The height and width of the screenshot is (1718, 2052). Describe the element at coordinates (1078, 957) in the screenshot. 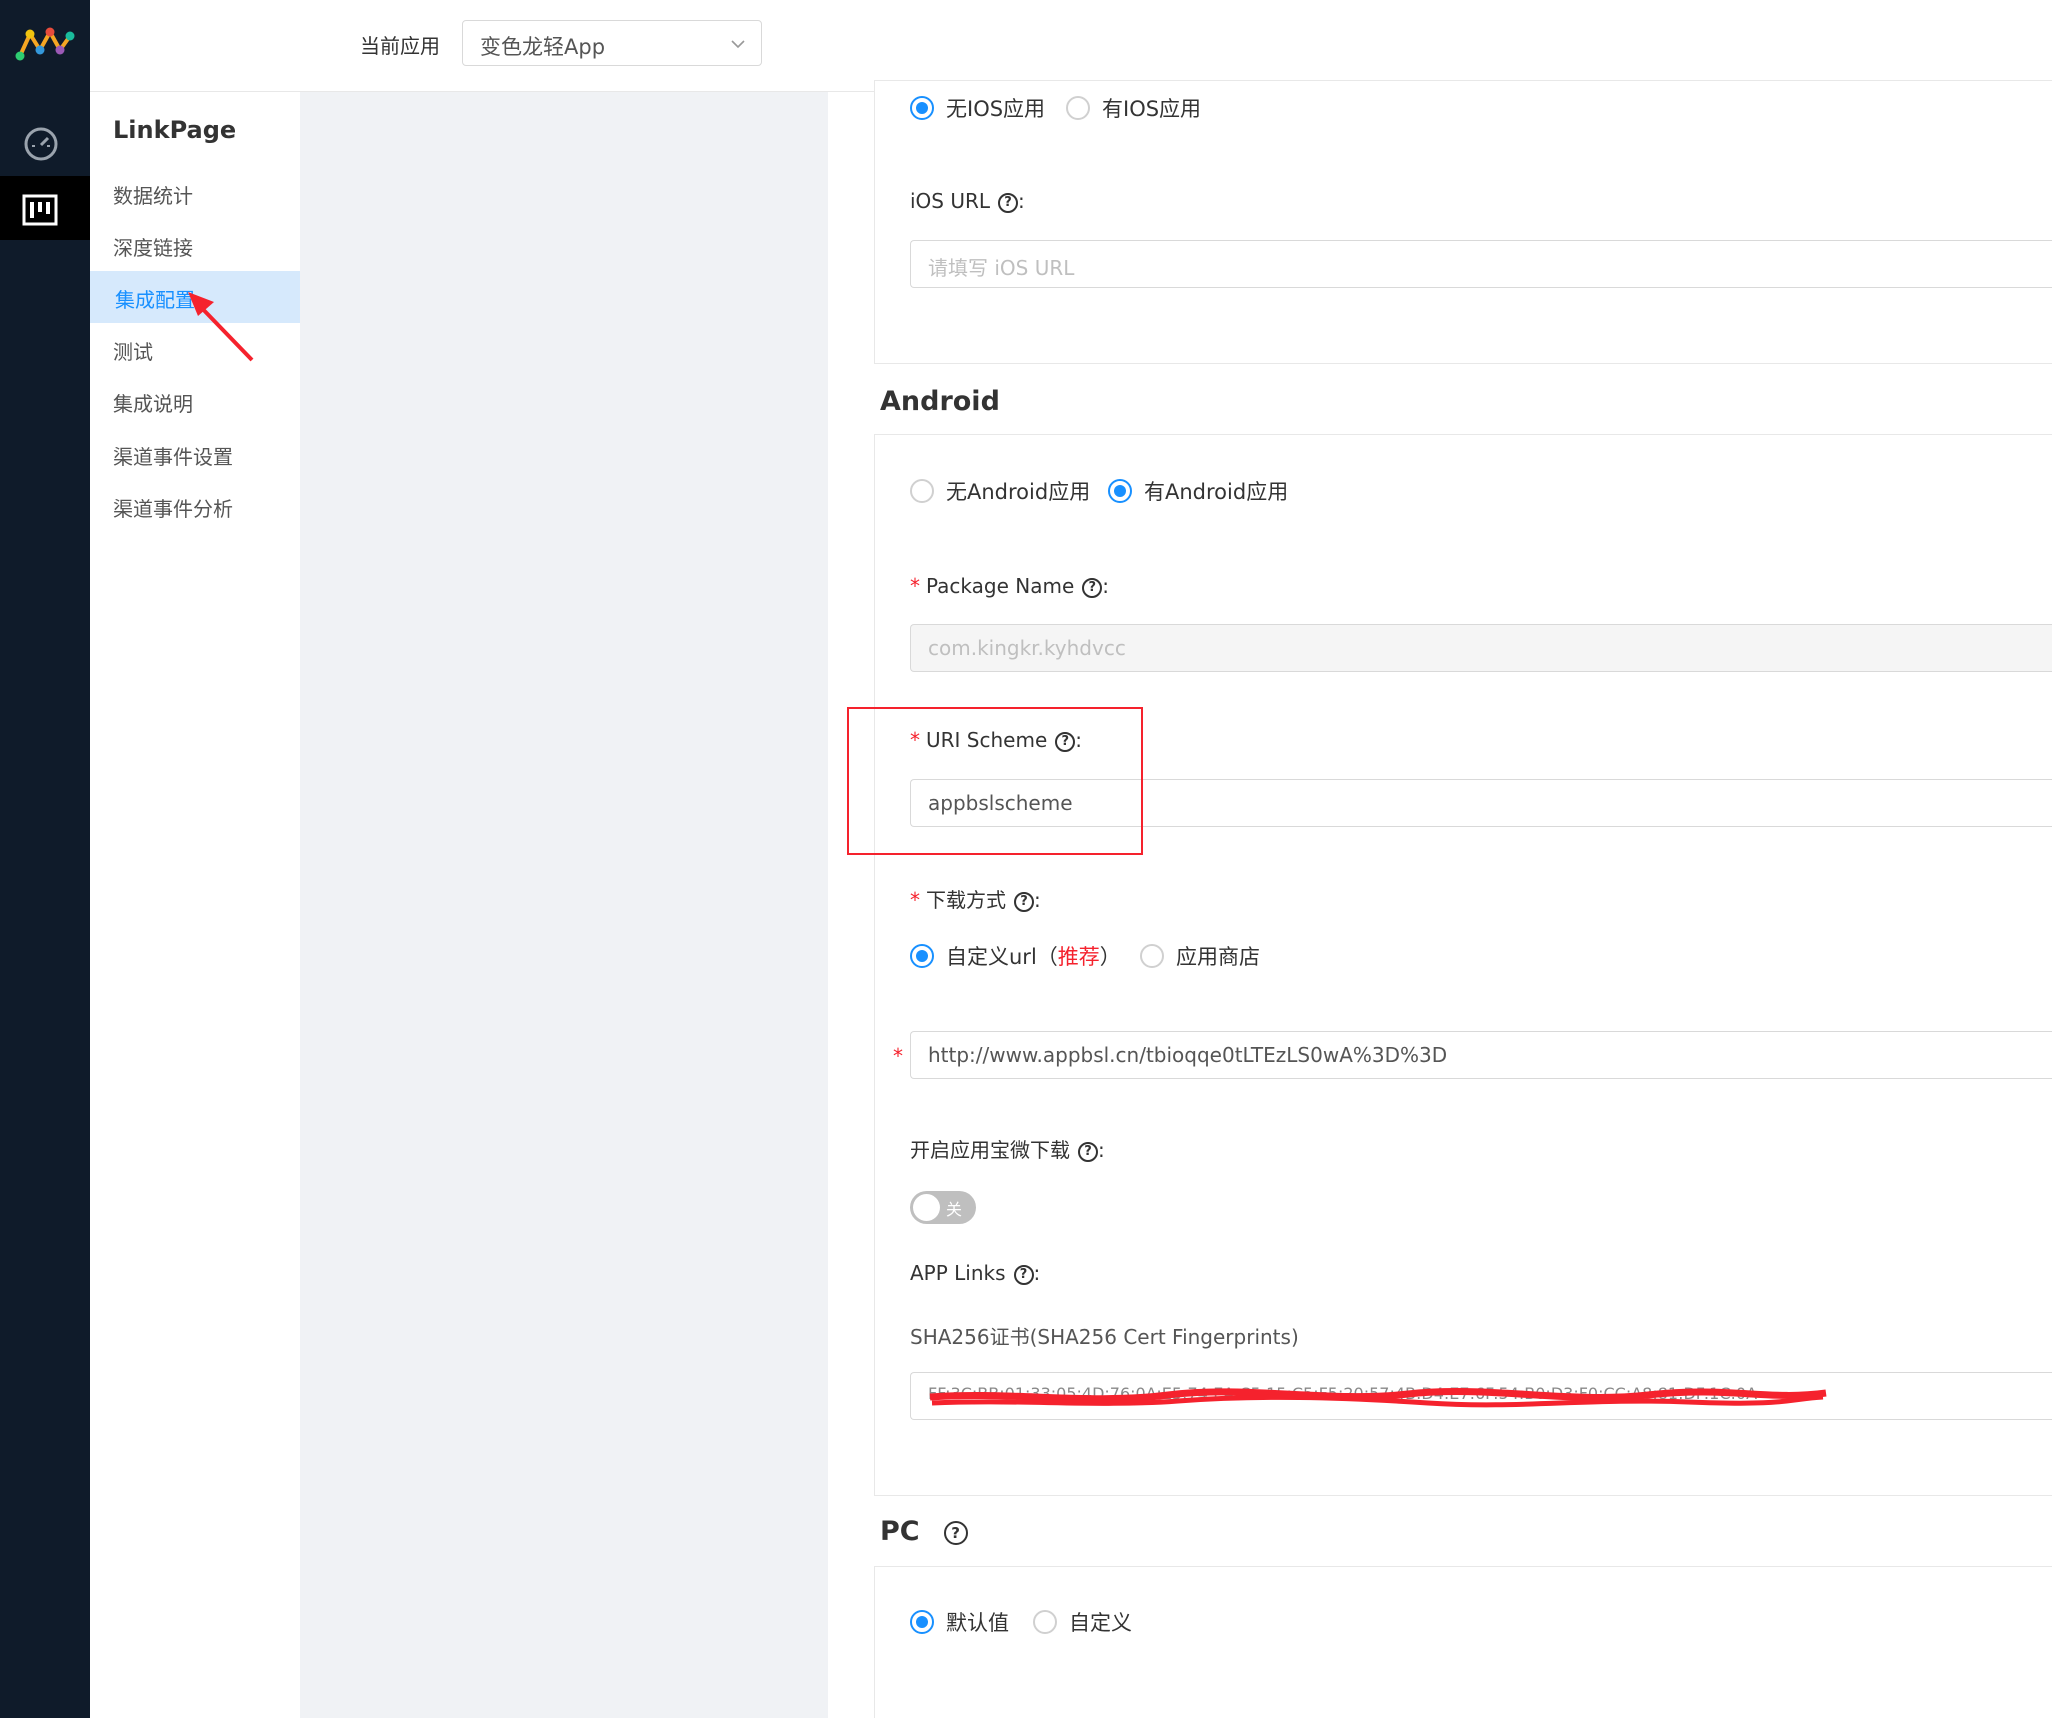

I see `recommend-tag: 推荐` at that location.